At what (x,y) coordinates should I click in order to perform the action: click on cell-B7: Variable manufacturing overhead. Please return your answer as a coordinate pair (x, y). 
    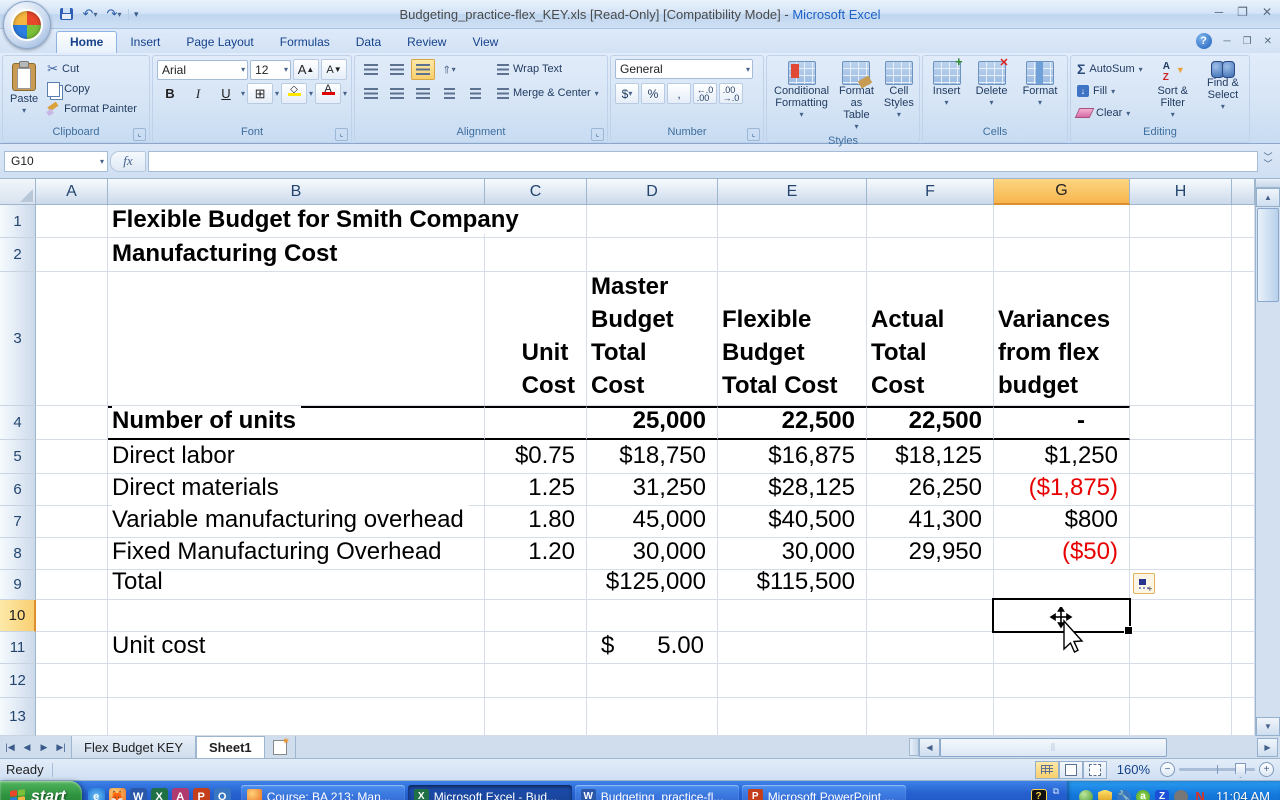
    Looking at the image, I should click on (296, 521).